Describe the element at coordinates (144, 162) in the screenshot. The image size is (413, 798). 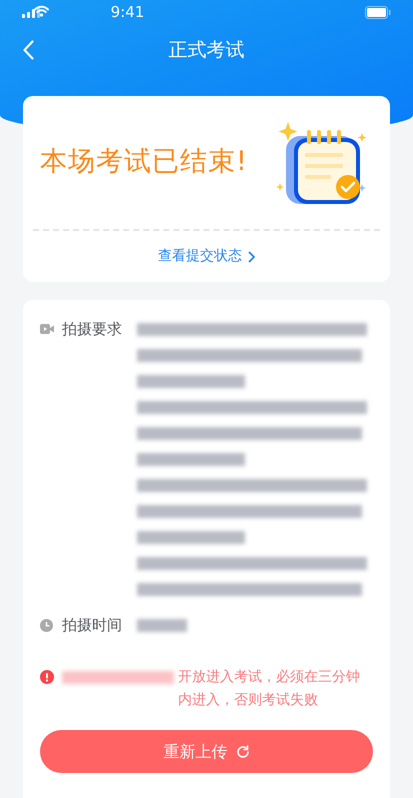
I see `exam-ended-heading: 本场考试已结束!` at that location.